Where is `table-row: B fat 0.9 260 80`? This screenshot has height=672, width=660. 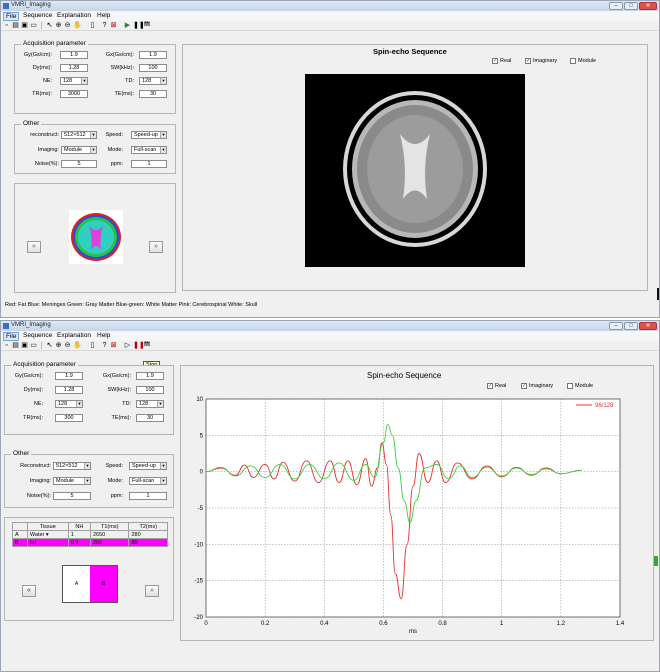 table-row: B fat 0.9 260 80 is located at coordinates (90, 542).